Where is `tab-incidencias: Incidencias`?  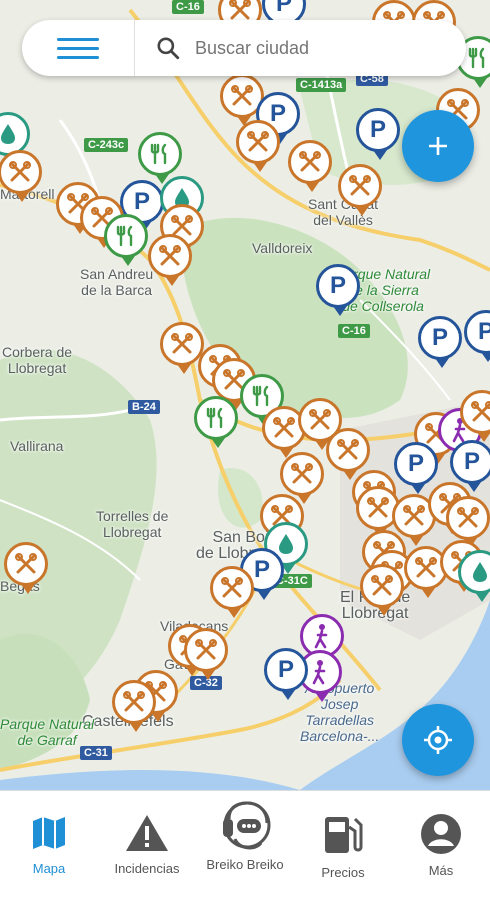 tab-incidencias: Incidencias is located at coordinates (147, 846).